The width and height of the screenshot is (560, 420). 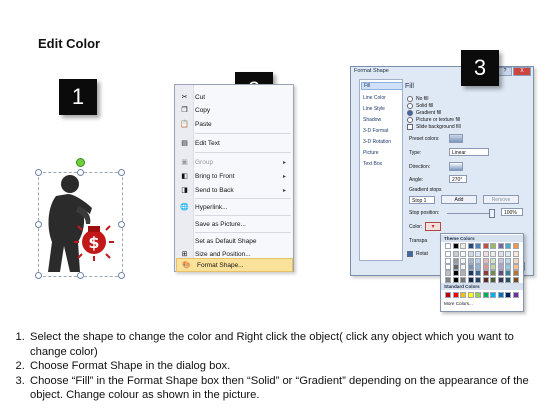 I want to click on menu-item-cut: ✂ Cut, so click(x=234, y=97).